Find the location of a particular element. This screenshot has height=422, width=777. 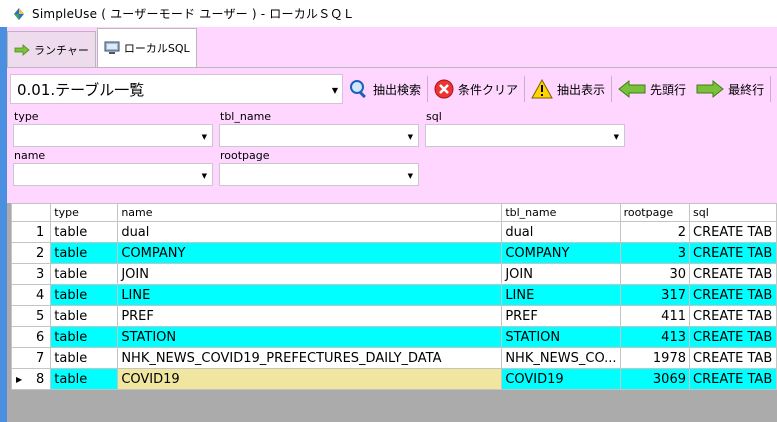

table-row: 2 table COMPANY COMPANY 3 CREATE TAB is located at coordinates (393, 253).